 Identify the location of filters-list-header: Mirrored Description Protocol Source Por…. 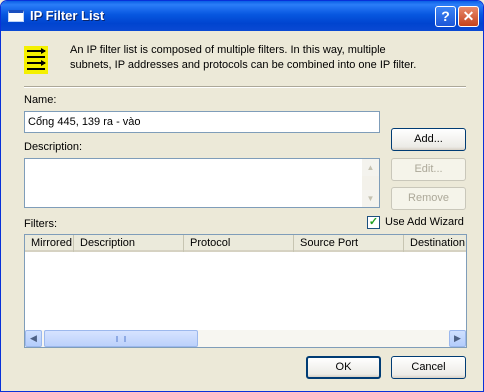
(245, 243).